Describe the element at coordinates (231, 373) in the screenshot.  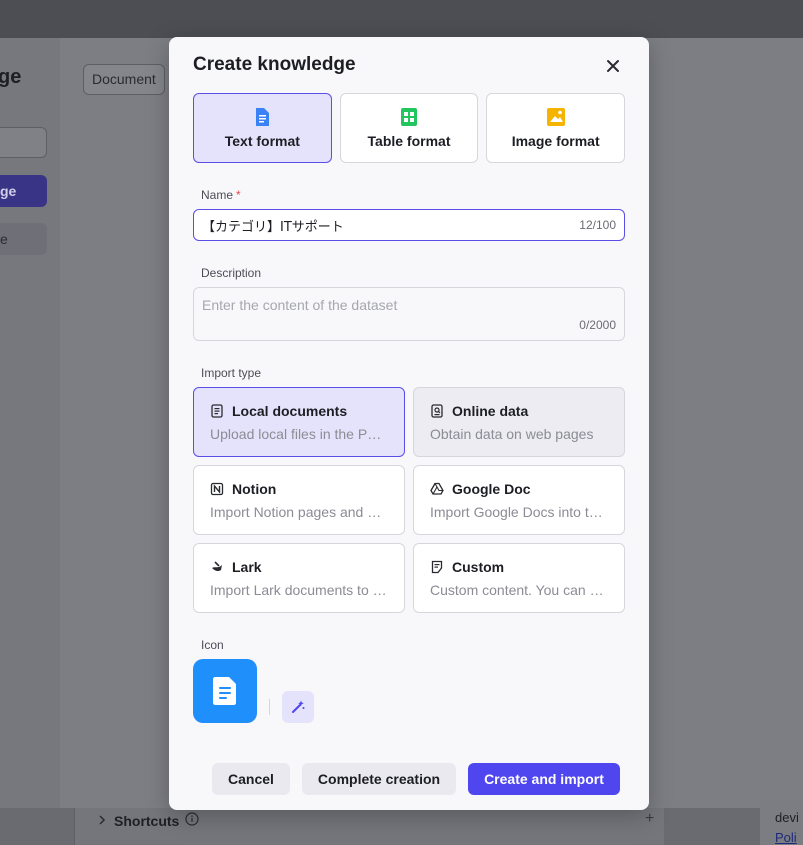
I see `import-type-label: Import type` at that location.